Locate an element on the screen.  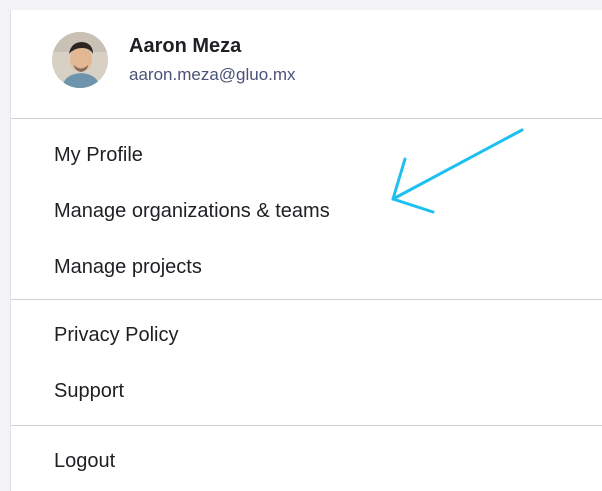
menu-item-logout: Logout is located at coordinates (84, 461).